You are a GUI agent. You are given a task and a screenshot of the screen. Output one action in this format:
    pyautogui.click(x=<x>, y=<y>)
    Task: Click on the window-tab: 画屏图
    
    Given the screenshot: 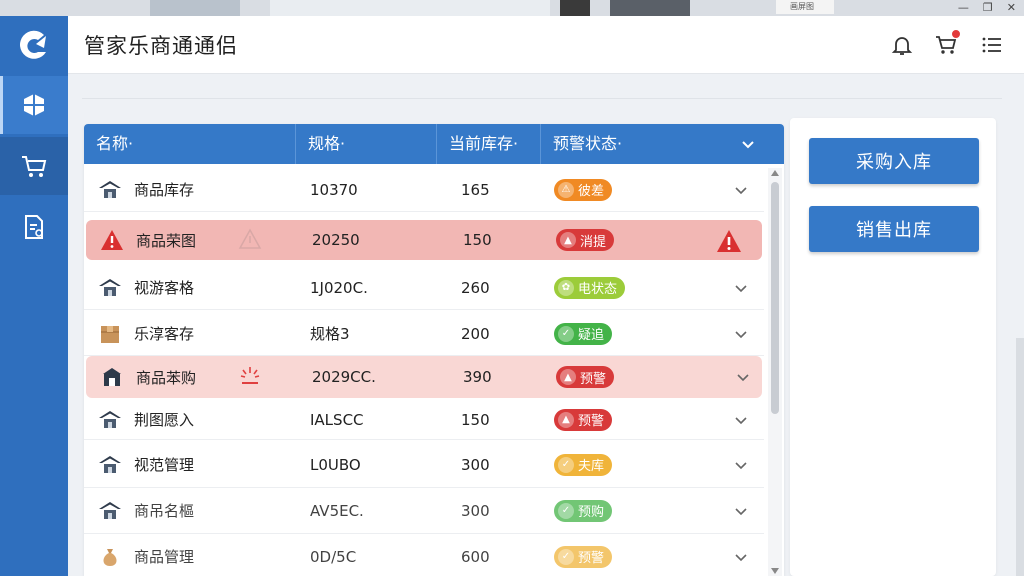 What is the action you would take?
    pyautogui.click(x=805, y=7)
    